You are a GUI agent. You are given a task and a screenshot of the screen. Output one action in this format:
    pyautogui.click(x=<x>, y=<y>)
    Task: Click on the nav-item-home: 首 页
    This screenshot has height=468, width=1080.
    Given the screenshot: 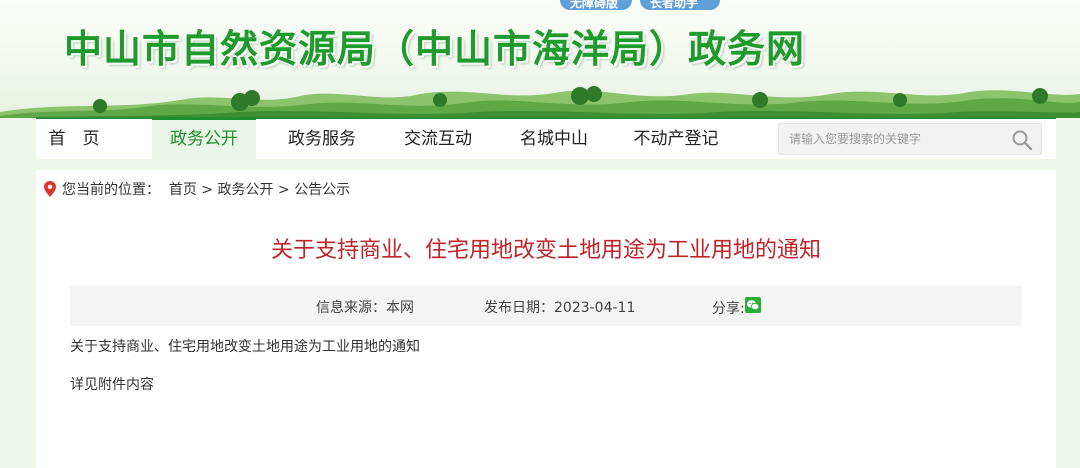 What is the action you would take?
    pyautogui.click(x=74, y=139)
    